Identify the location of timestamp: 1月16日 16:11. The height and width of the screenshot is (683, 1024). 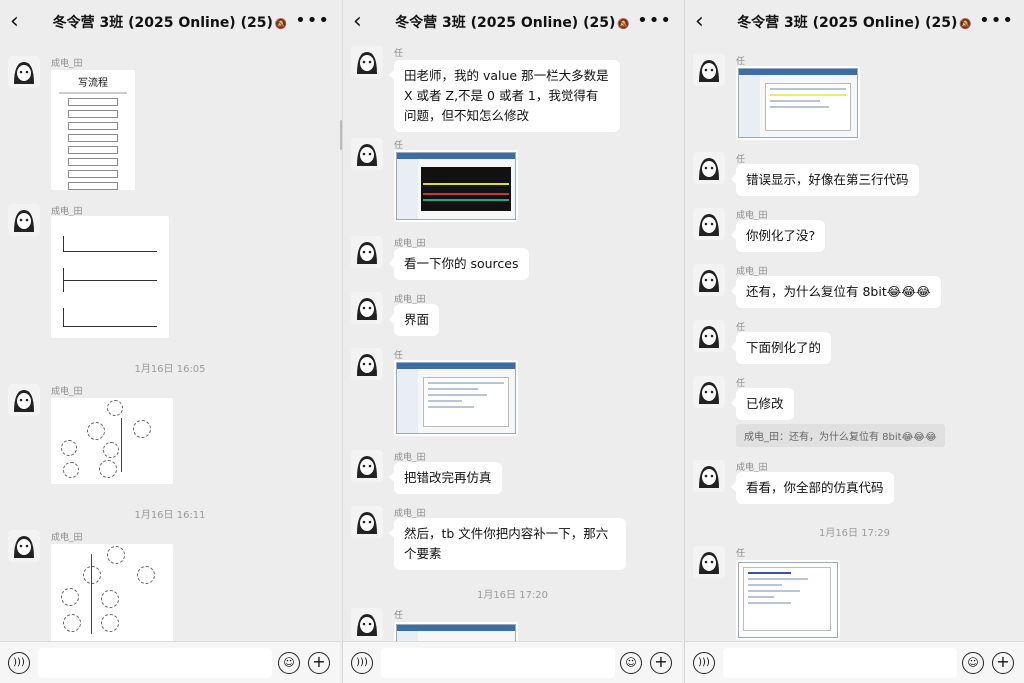
(170, 515).